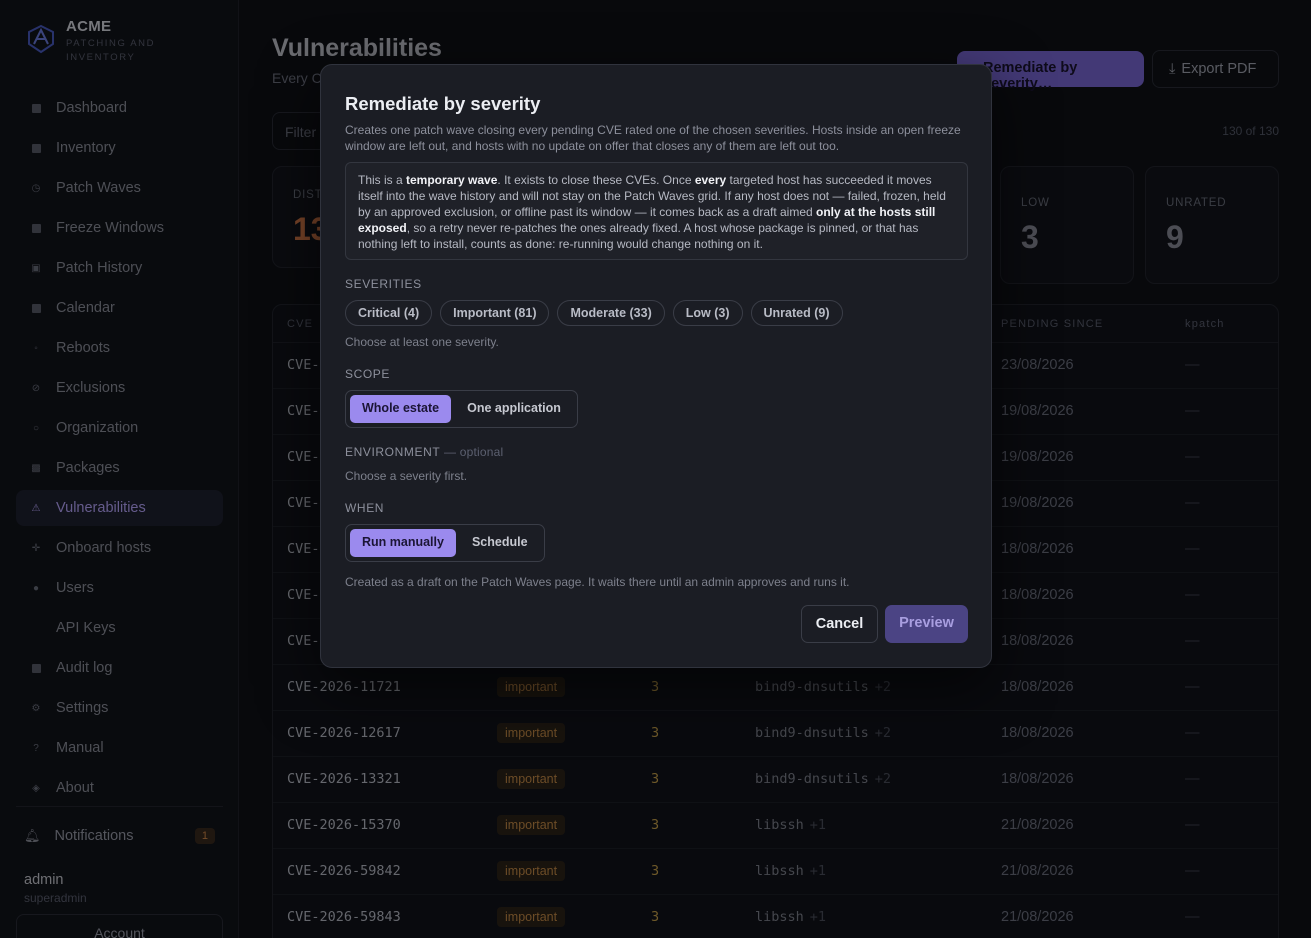  Describe the element at coordinates (422, 342) in the screenshot. I see `severities-hint: Choose at least one severity.` at that location.